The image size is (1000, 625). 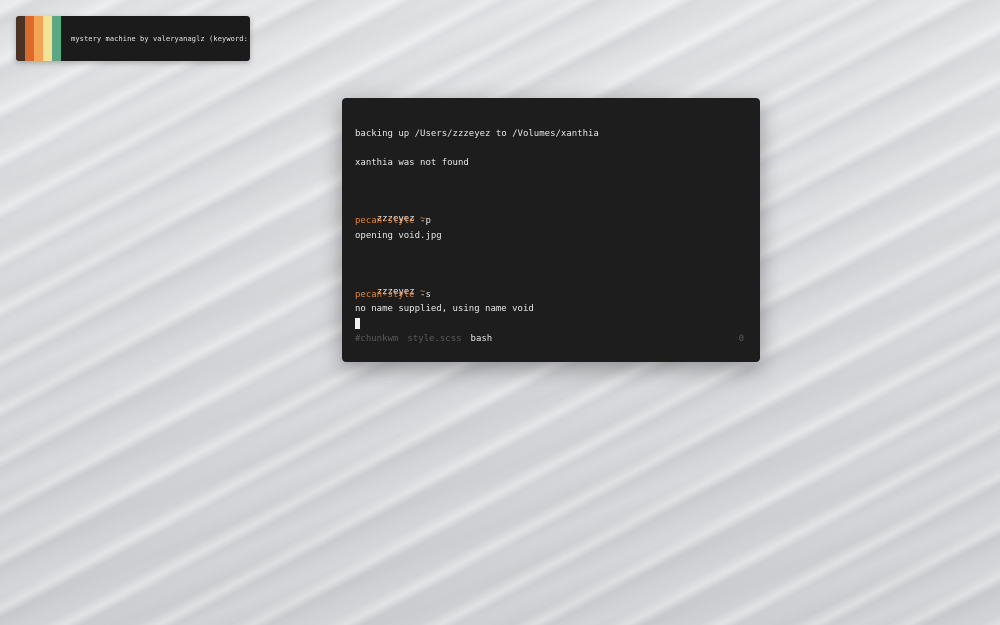 What do you see at coordinates (422, 295) in the screenshot?
I see `command-args: -s` at bounding box center [422, 295].